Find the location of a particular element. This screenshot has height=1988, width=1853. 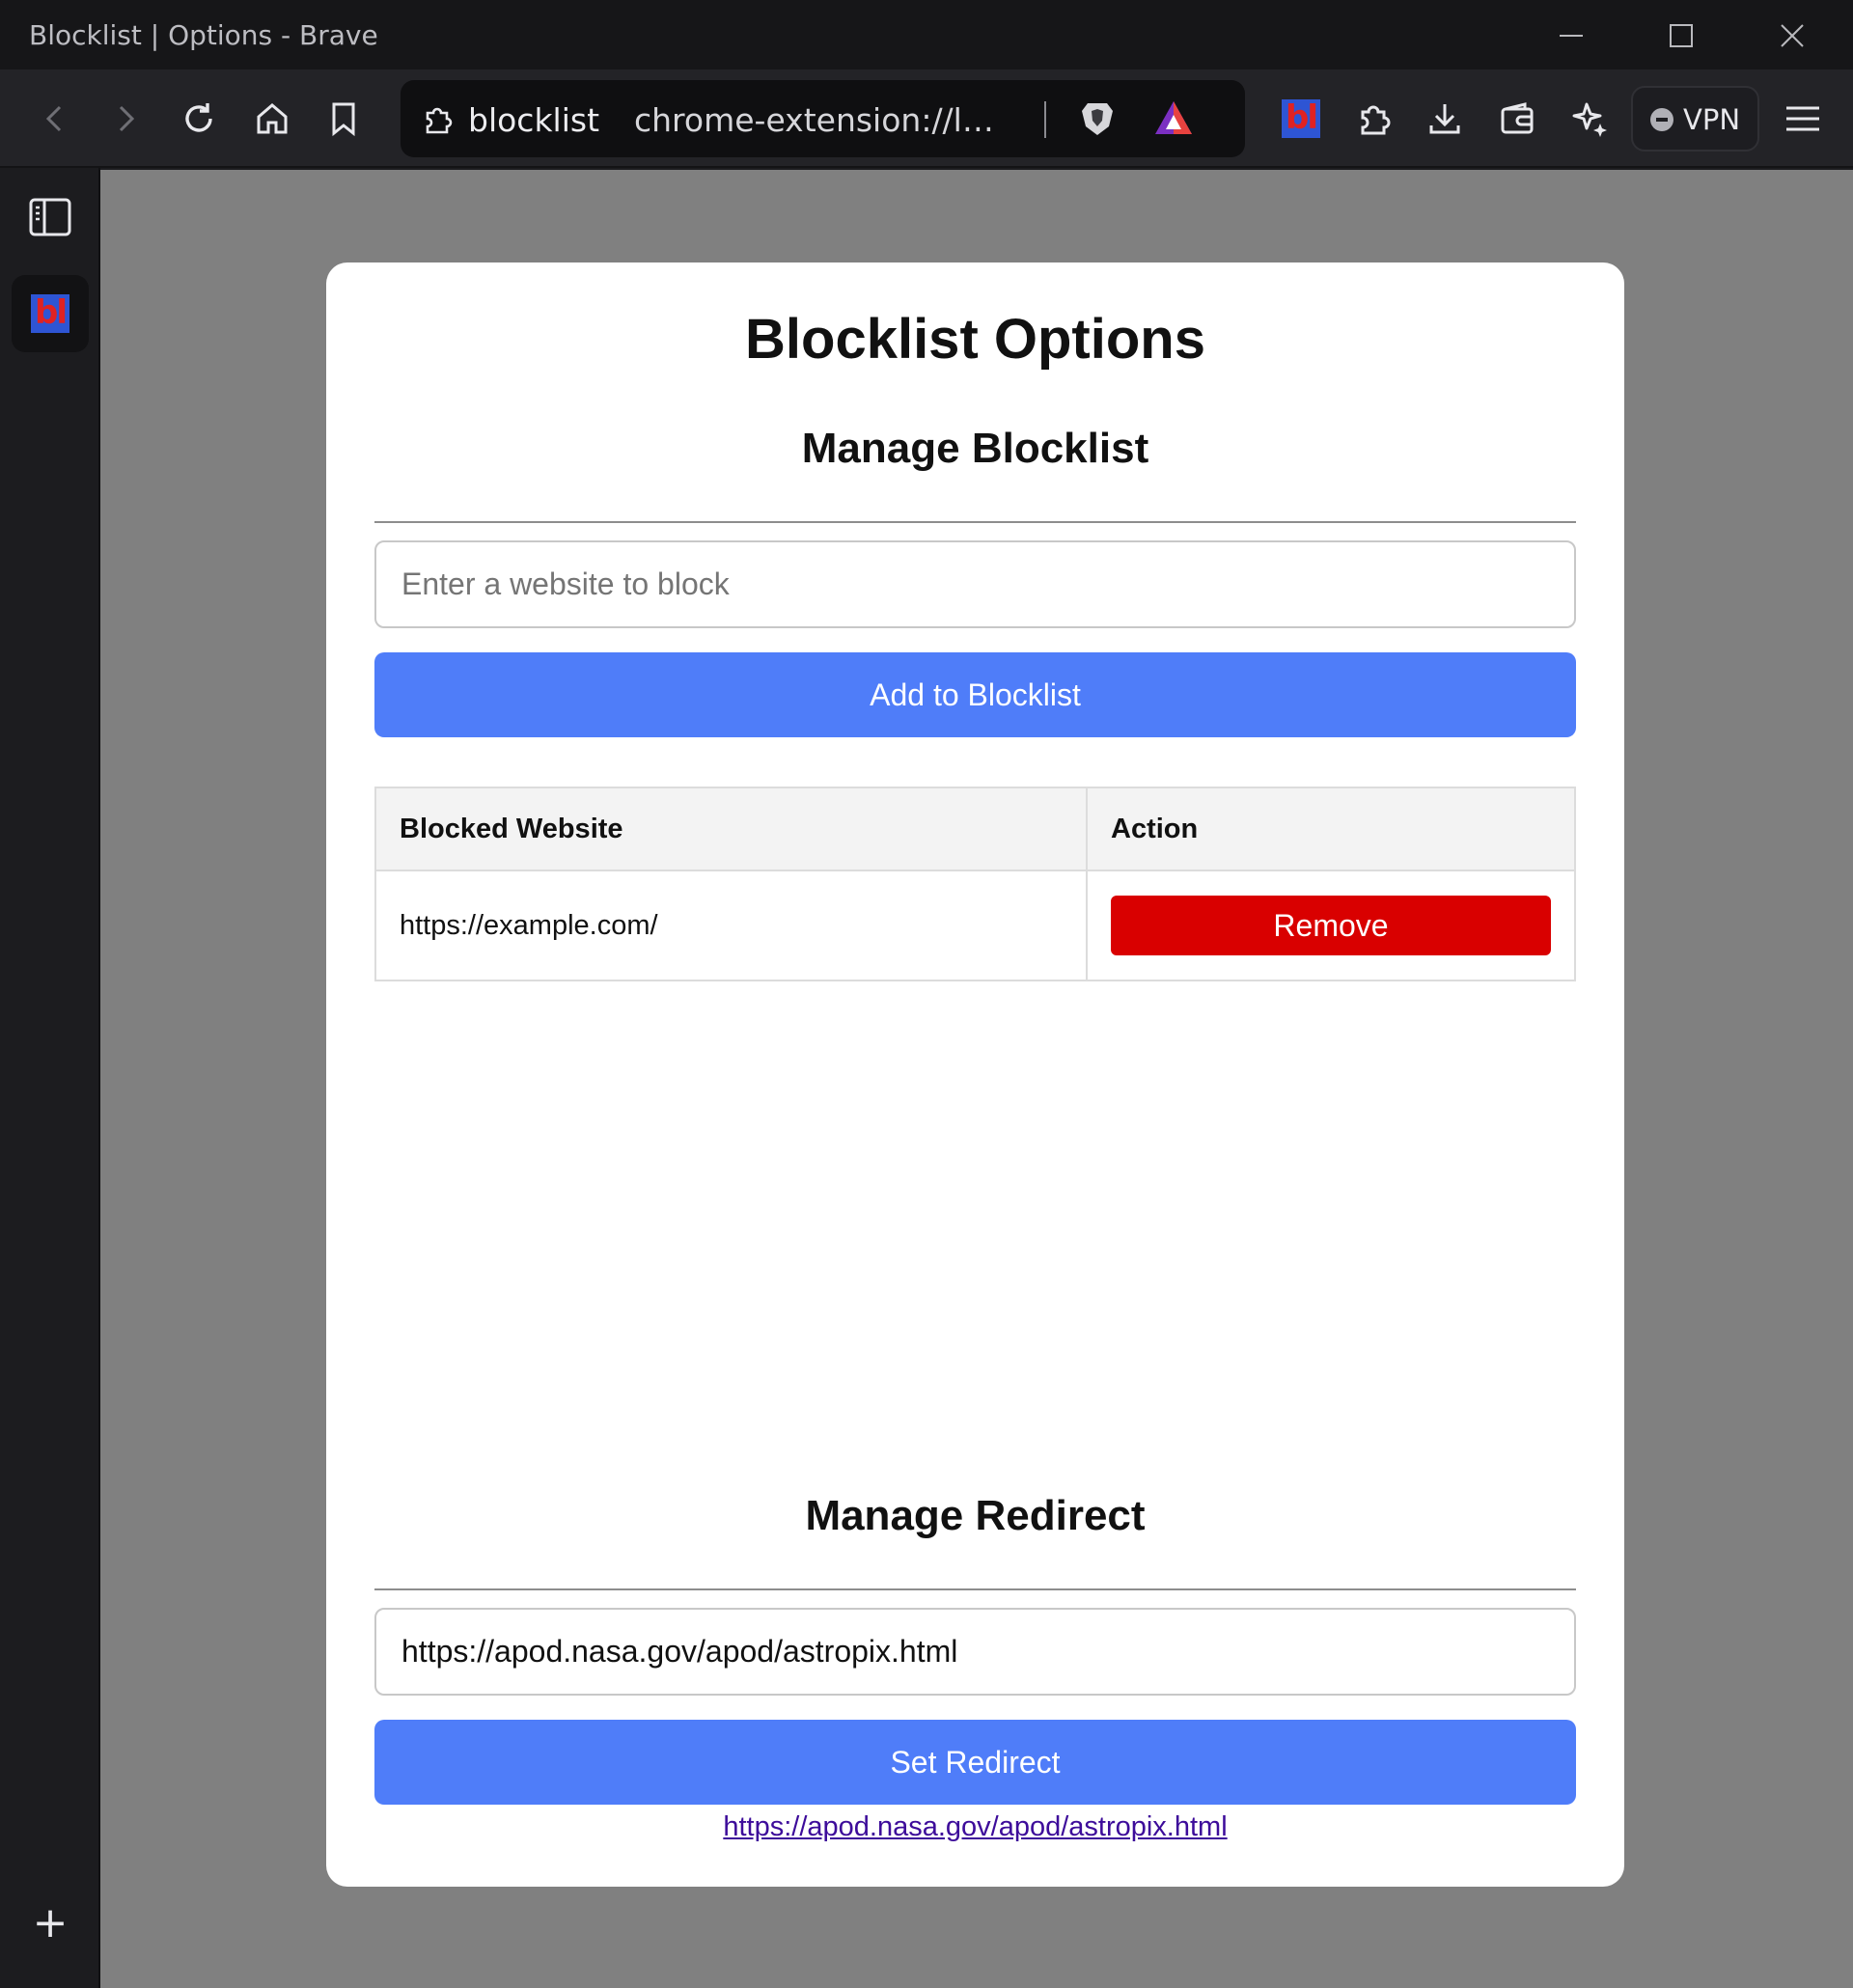

brave-shields-button is located at coordinates (1097, 118).